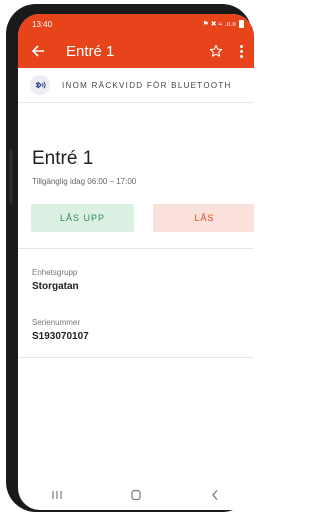 The width and height of the screenshot is (320, 516). Describe the element at coordinates (215, 495) in the screenshot. I see `back-icon` at that location.